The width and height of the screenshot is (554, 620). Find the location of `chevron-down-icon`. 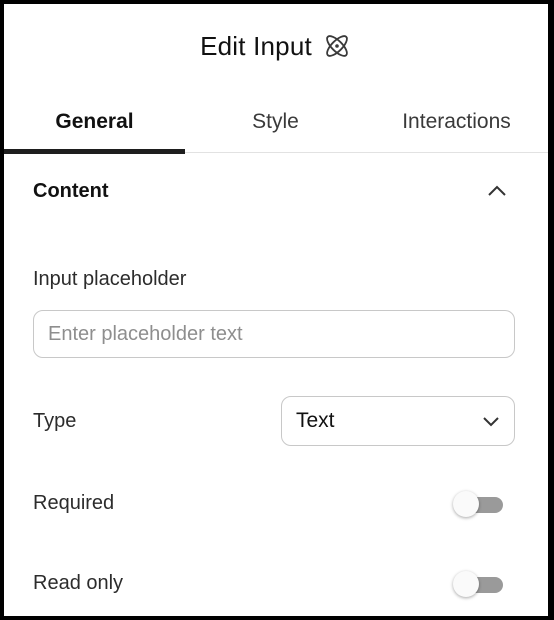

chevron-down-icon is located at coordinates (491, 421).